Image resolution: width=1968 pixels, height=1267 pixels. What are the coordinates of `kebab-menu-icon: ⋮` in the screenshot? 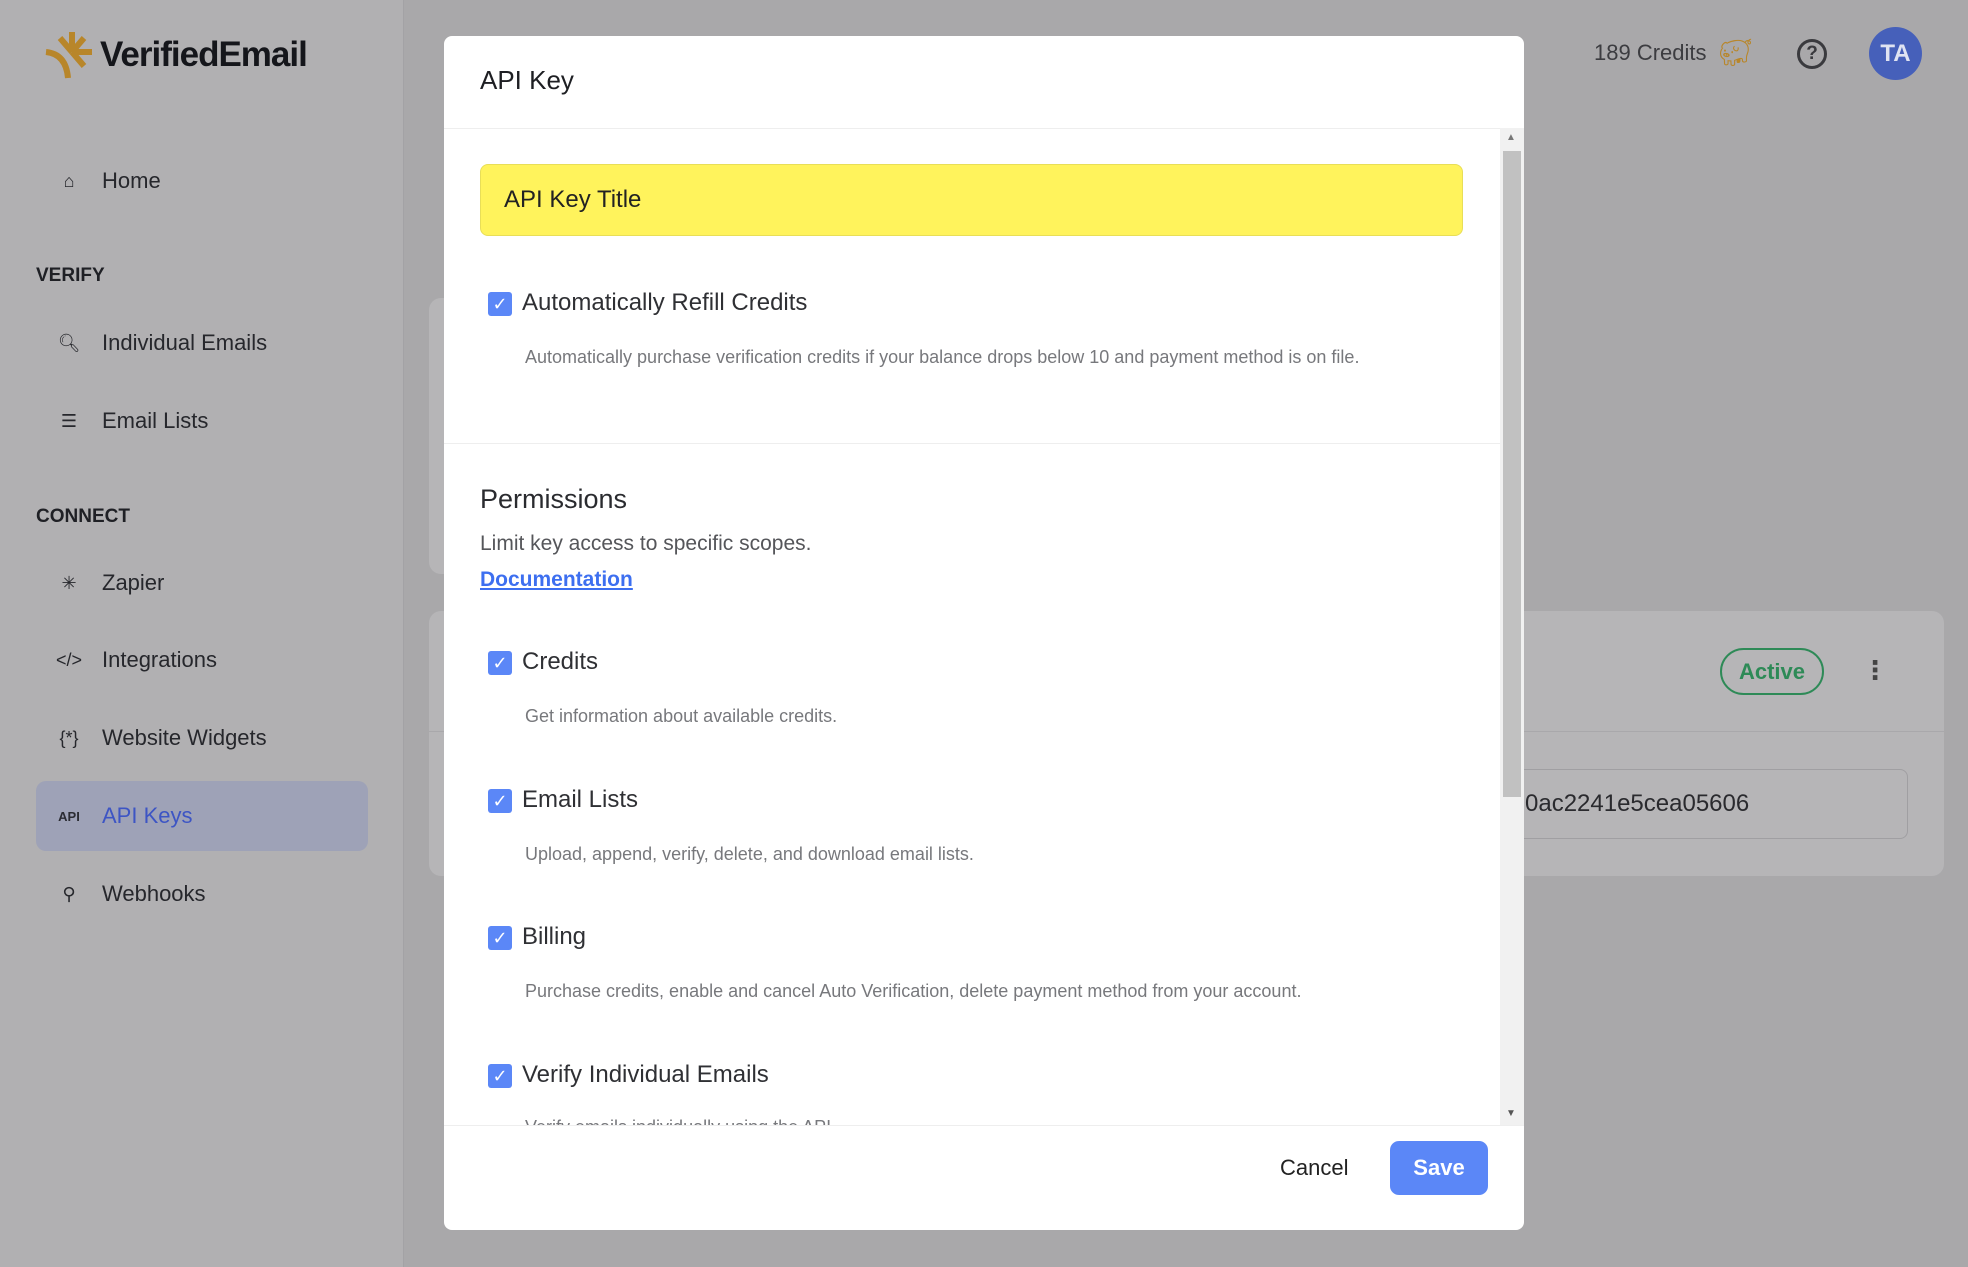 It's located at (1875, 670).